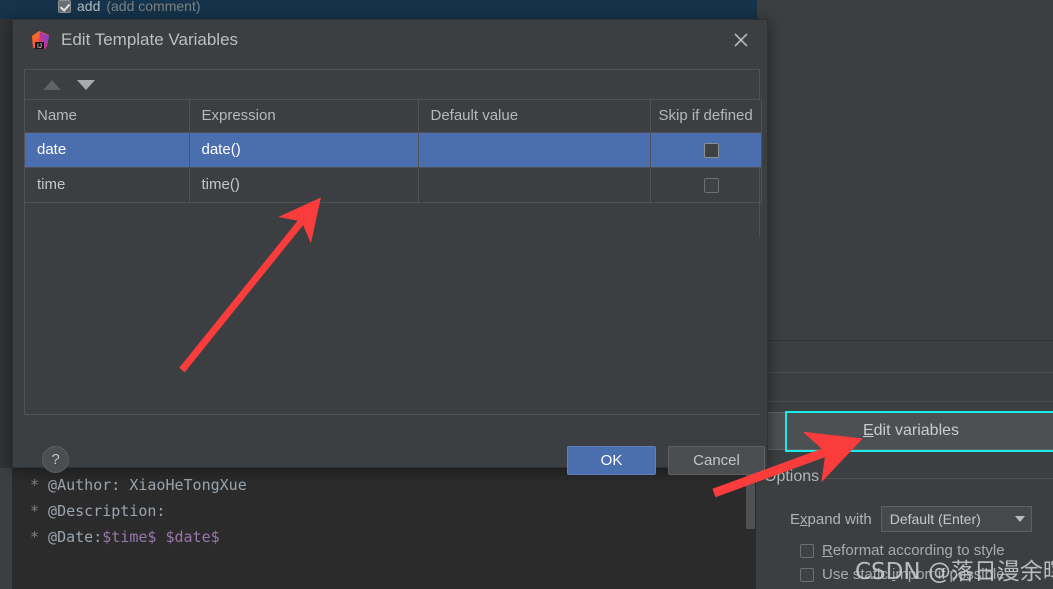 The image size is (1053, 589). I want to click on editor-line-2: * @Description:, so click(393, 511).